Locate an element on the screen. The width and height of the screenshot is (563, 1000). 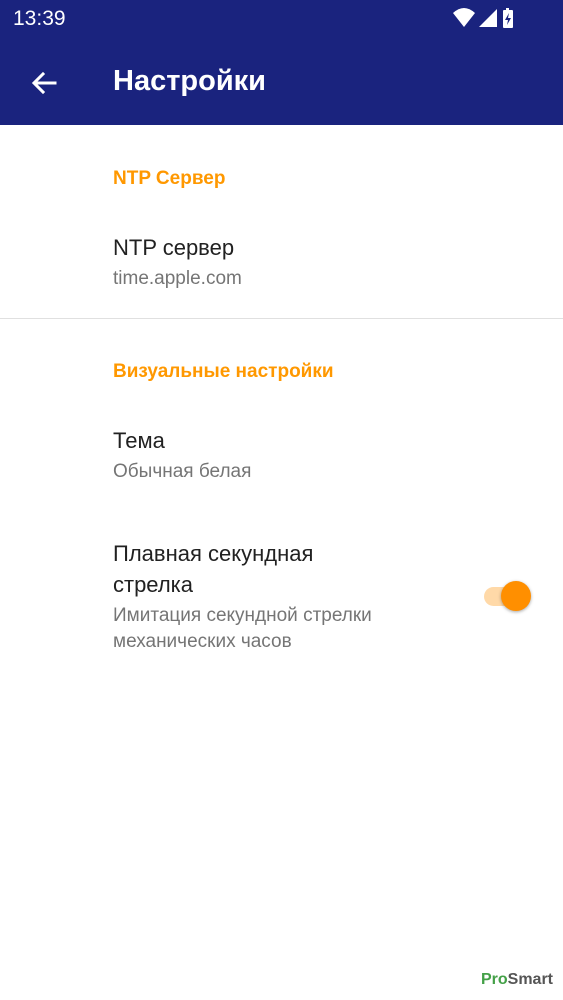
app-bar: Настройки is located at coordinates (281, 81).